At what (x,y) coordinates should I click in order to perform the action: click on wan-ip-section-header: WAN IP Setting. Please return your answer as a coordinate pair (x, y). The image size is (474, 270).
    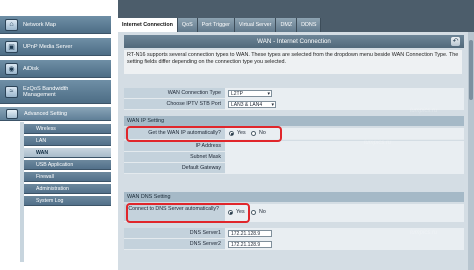
    Looking at the image, I should click on (294, 121).